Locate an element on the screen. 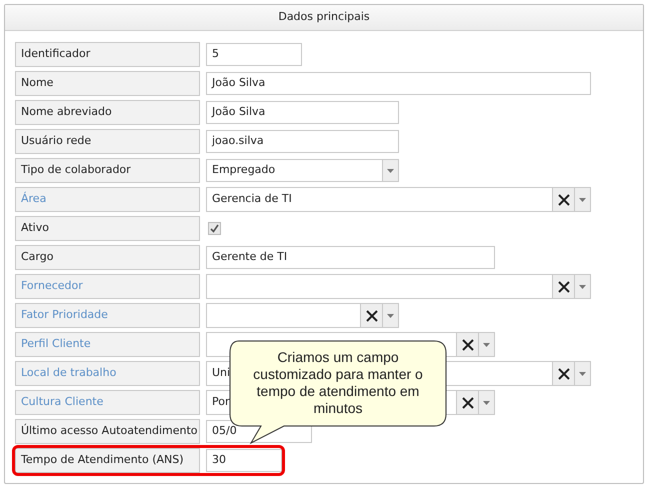 The width and height of the screenshot is (649, 490). field-label: Nome is located at coordinates (107, 83).